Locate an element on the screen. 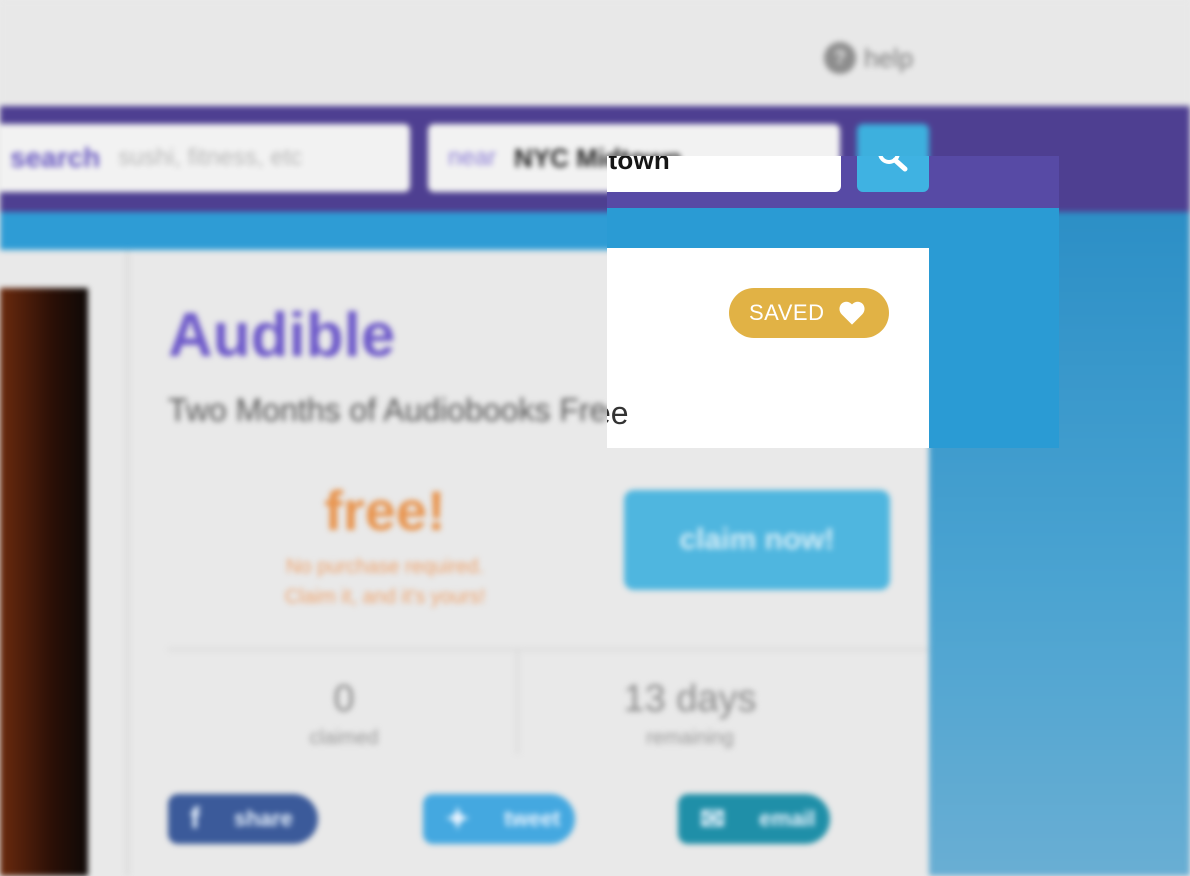 This screenshot has height=876, width=1190. help-link: ? help is located at coordinates (868, 58).